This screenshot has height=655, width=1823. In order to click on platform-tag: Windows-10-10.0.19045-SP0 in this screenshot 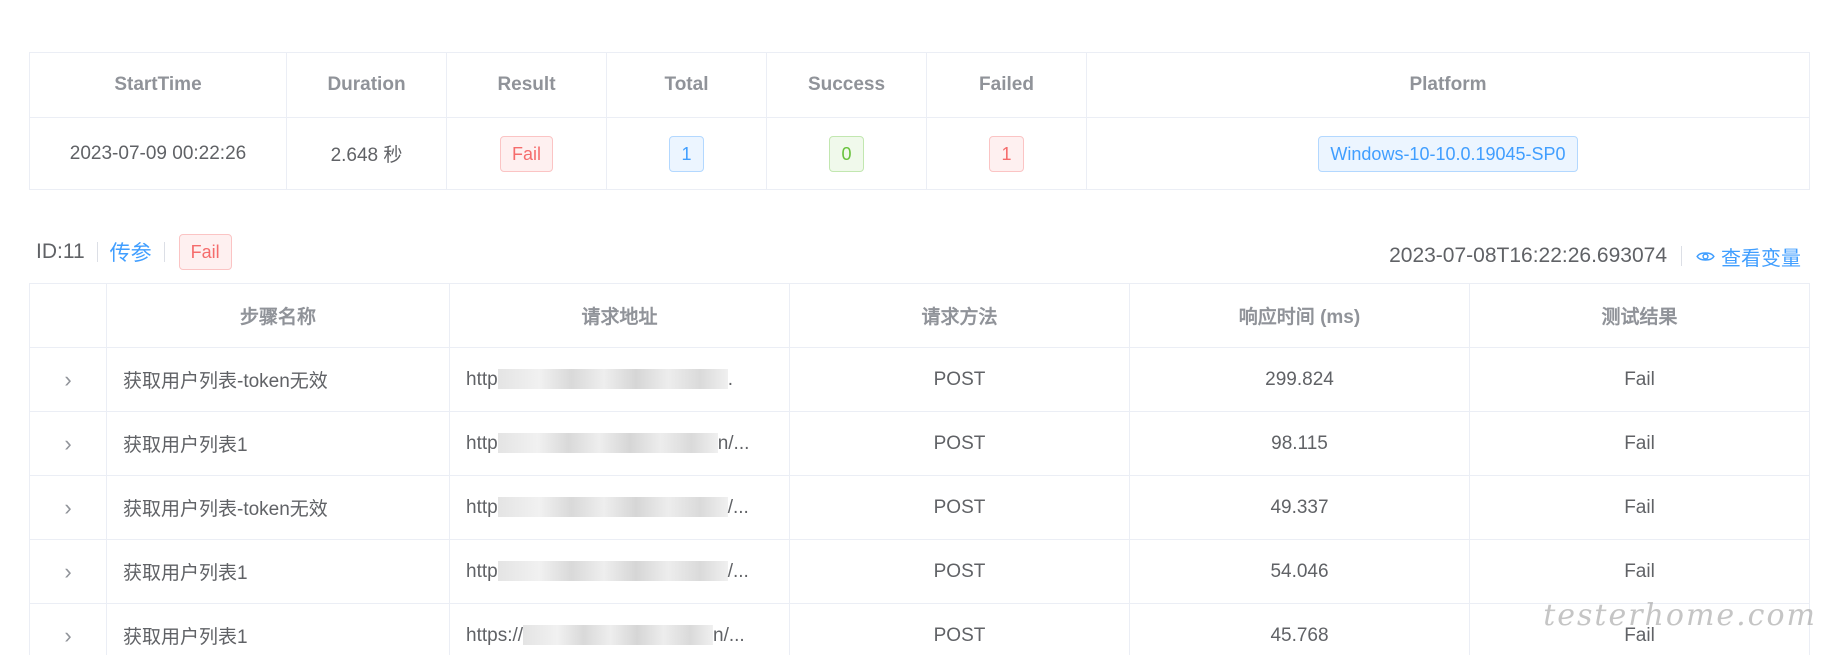, I will do `click(1448, 153)`.